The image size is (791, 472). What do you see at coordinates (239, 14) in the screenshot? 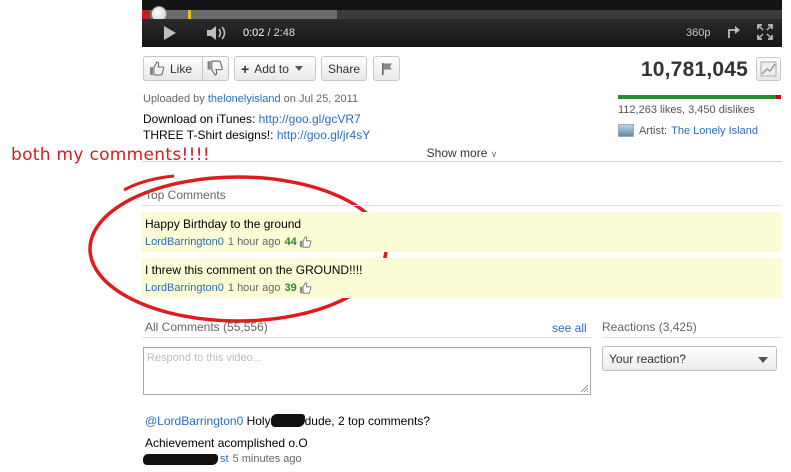
I see `buffered-bar` at bounding box center [239, 14].